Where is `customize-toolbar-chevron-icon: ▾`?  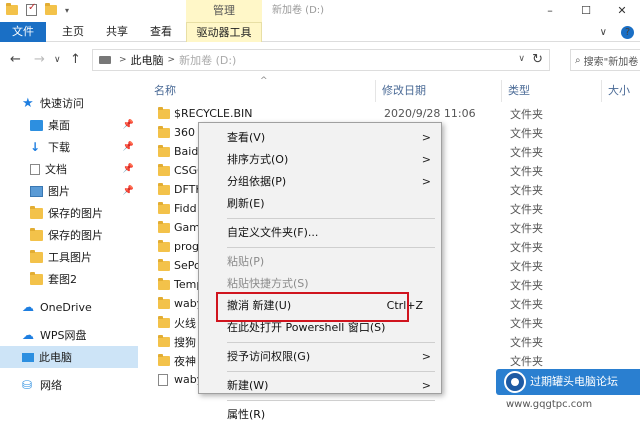 customize-toolbar-chevron-icon: ▾ is located at coordinates (67, 10).